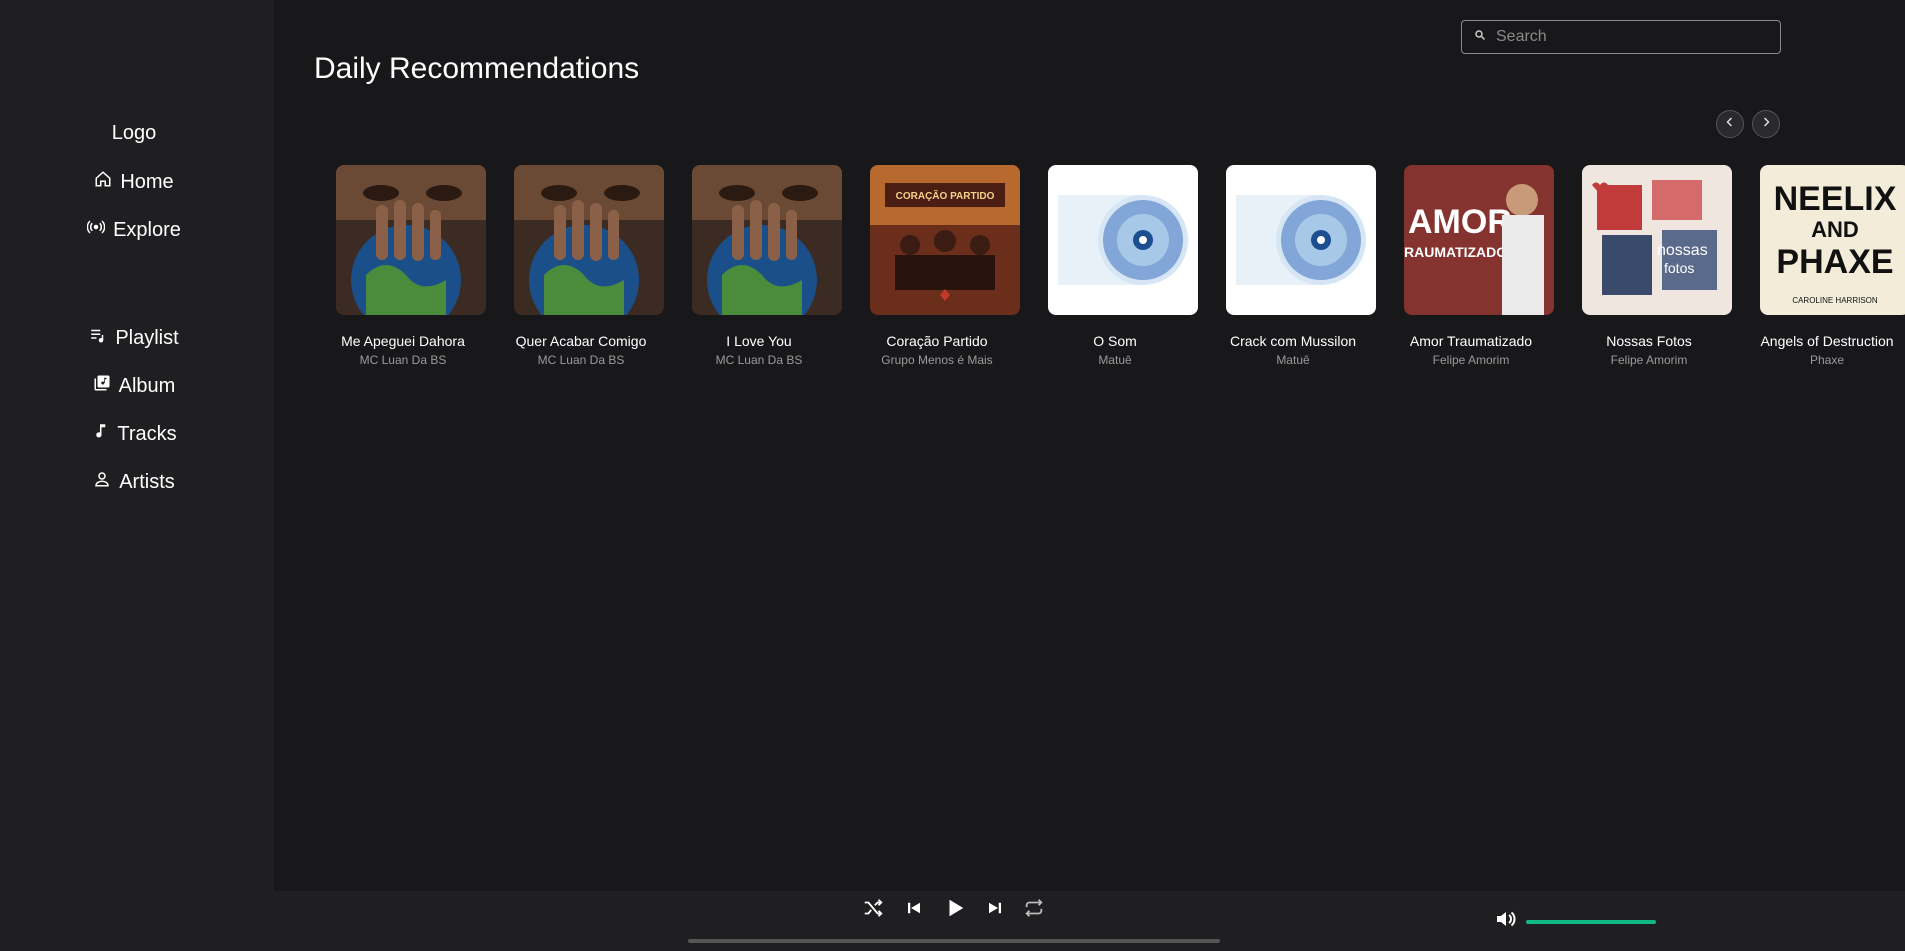 The image size is (1905, 951). I want to click on track-title: Crack com Mussilon, so click(1293, 341).